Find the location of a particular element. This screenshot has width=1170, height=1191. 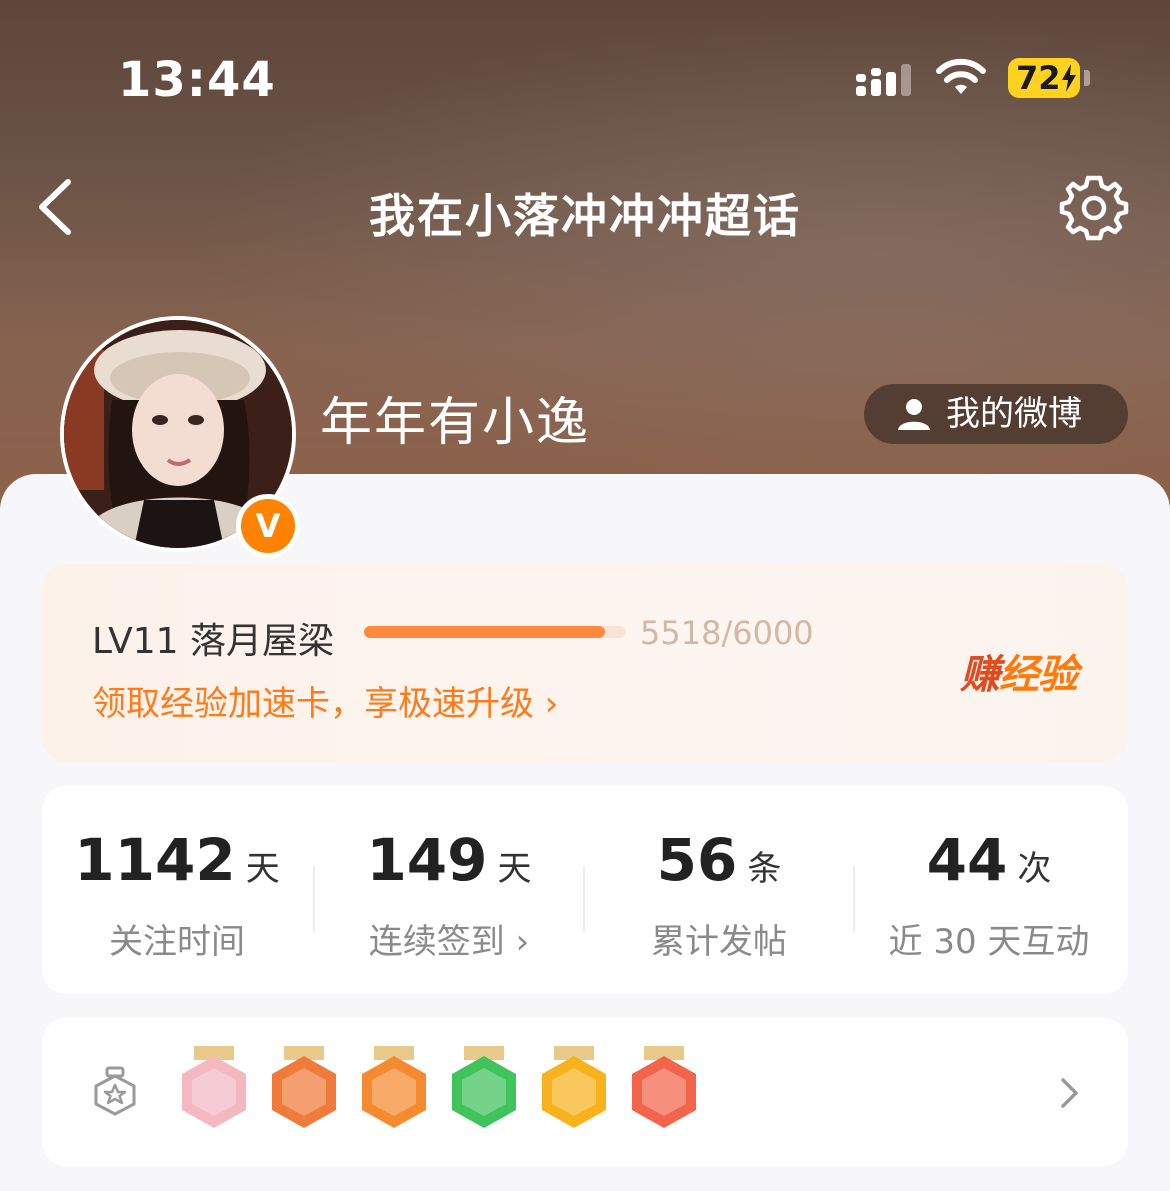

cellular-signal-icon is located at coordinates (883, 80).